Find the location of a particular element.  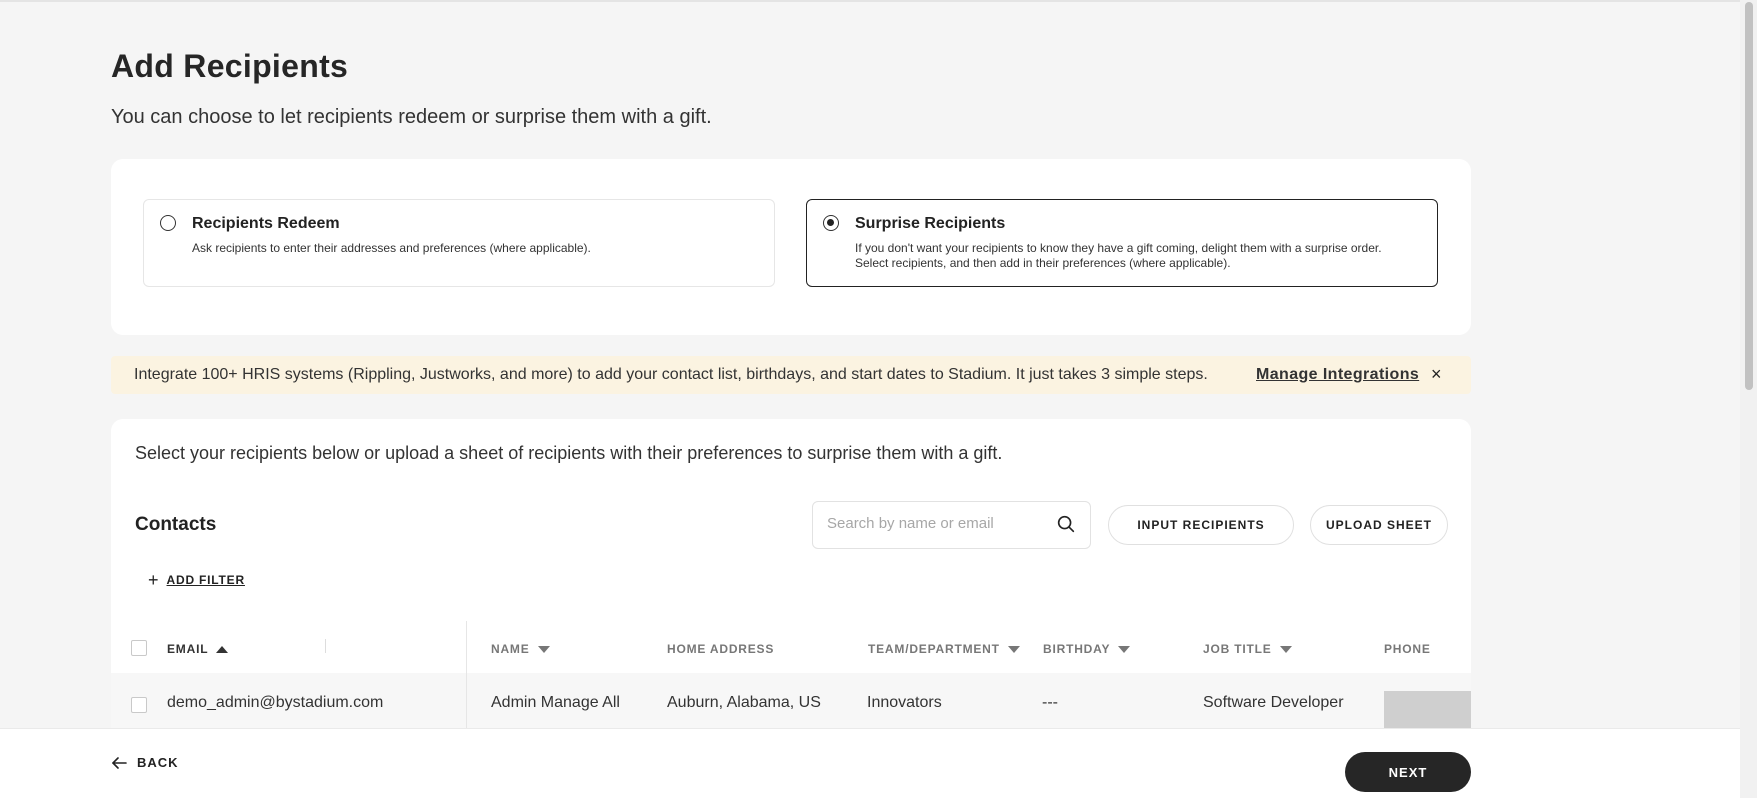

search-box is located at coordinates (951, 525).